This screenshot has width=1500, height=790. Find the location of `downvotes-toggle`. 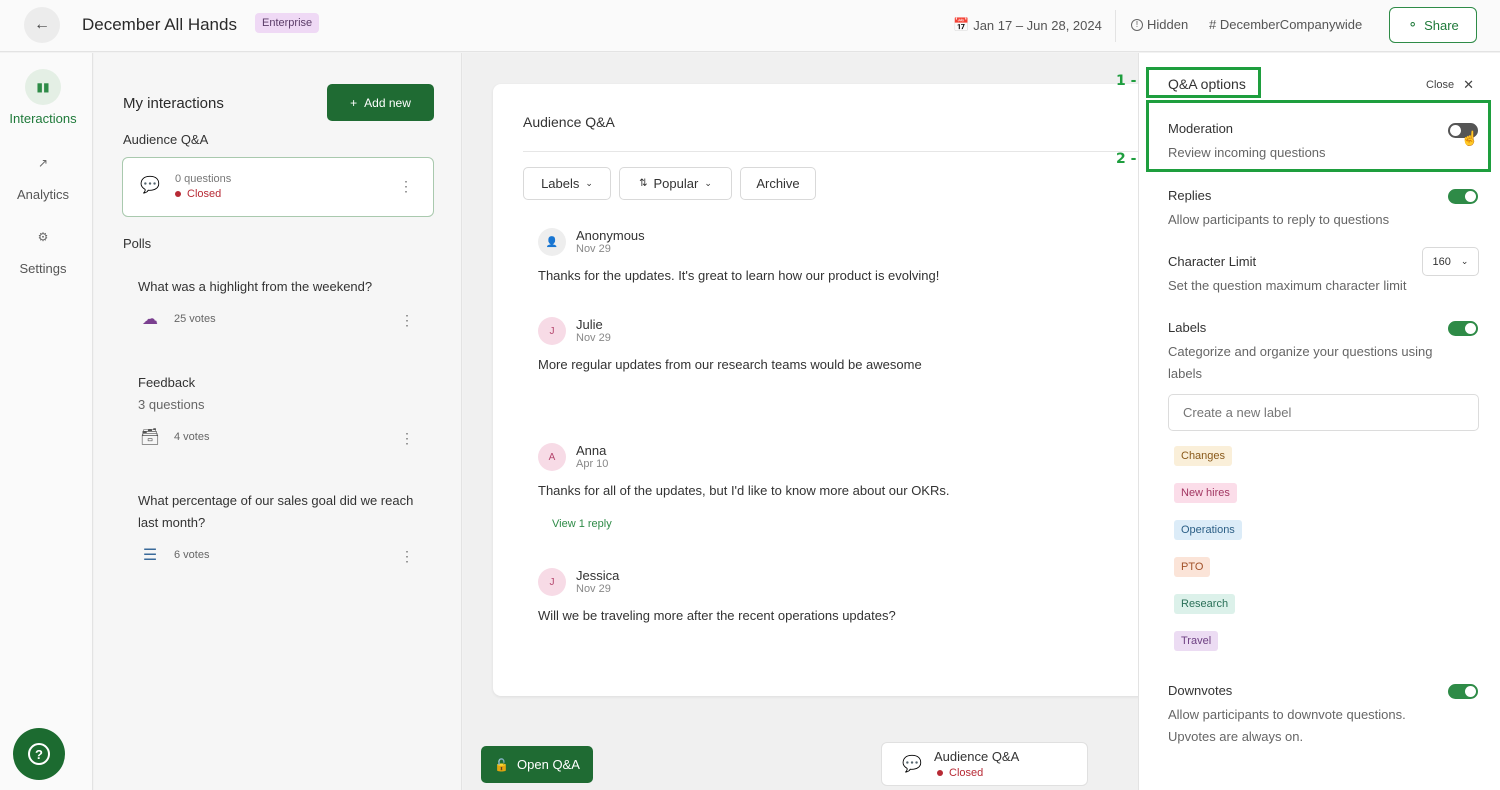

downvotes-toggle is located at coordinates (1463, 691).